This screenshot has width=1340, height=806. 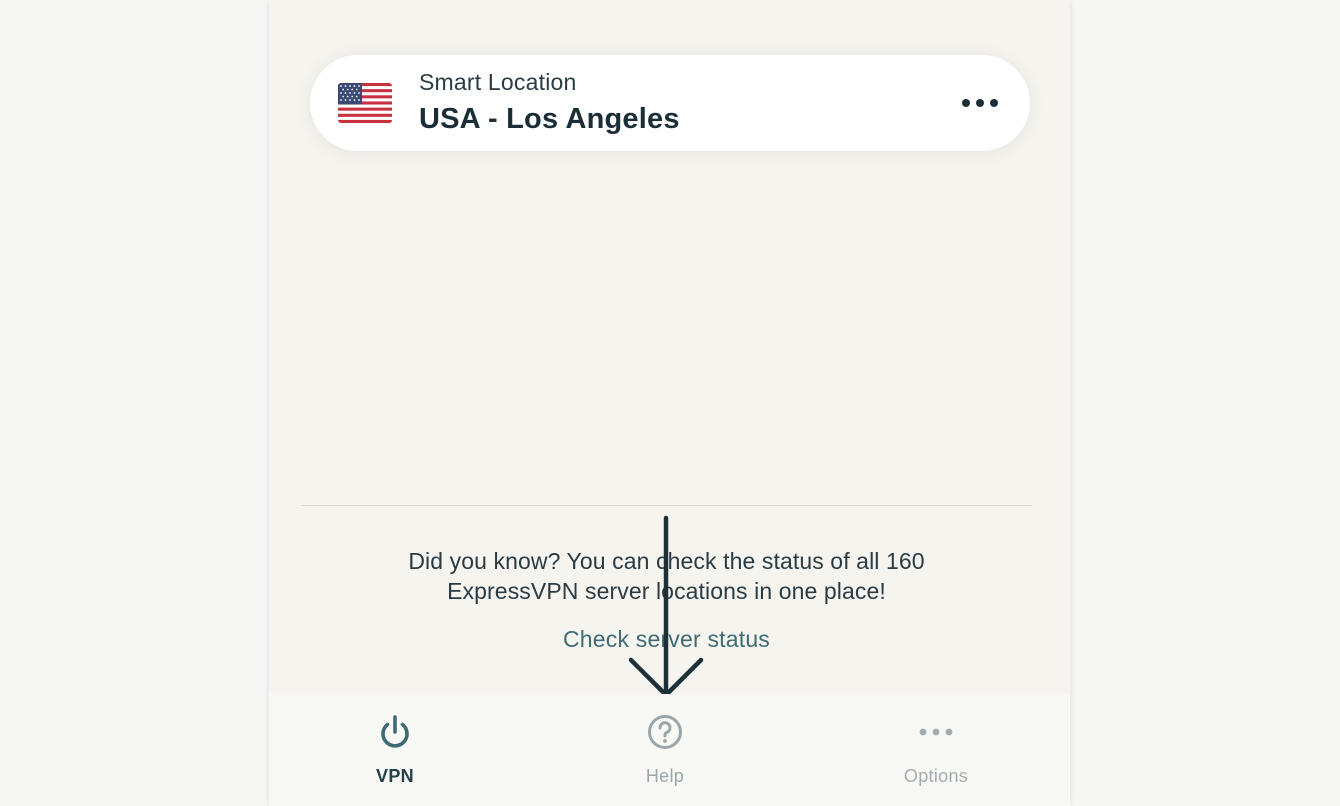 I want to click on power-icon, so click(x=395, y=731).